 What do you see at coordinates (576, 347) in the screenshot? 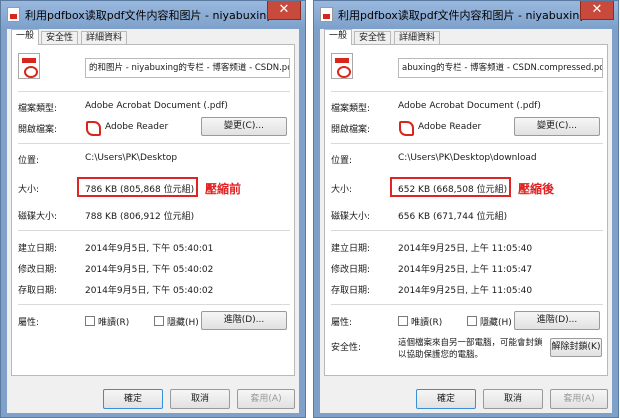
I see `unblock-button: 解除封鎖(K)` at bounding box center [576, 347].